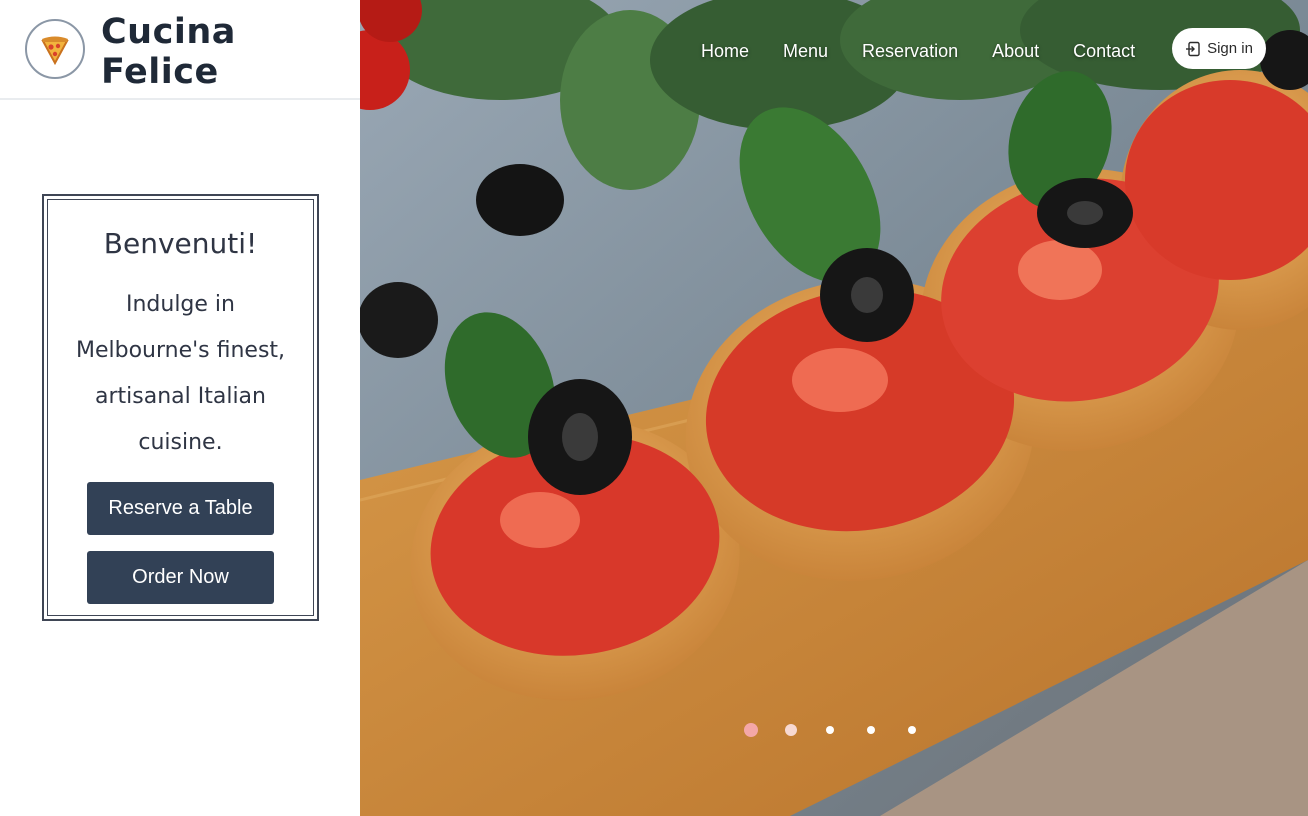  What do you see at coordinates (168, 32) in the screenshot?
I see `brand-name-line1: Cucina` at bounding box center [168, 32].